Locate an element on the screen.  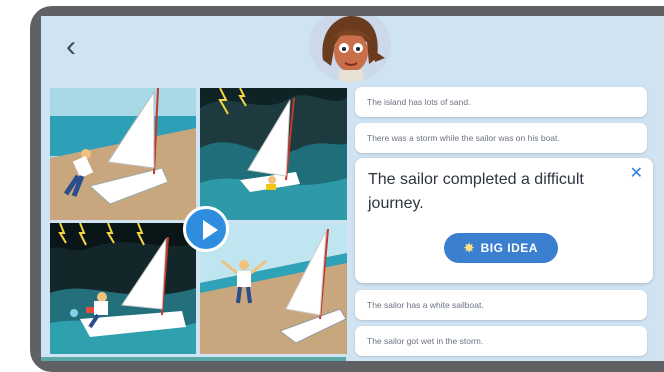
comic-panel-bailing-water is located at coordinates (123, 288).